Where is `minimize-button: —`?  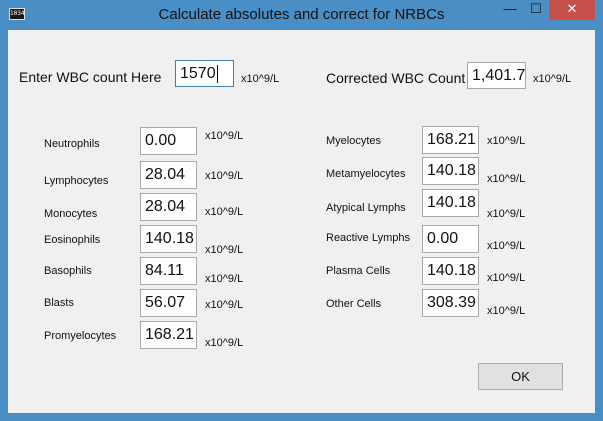
minimize-button: — is located at coordinates (510, 10).